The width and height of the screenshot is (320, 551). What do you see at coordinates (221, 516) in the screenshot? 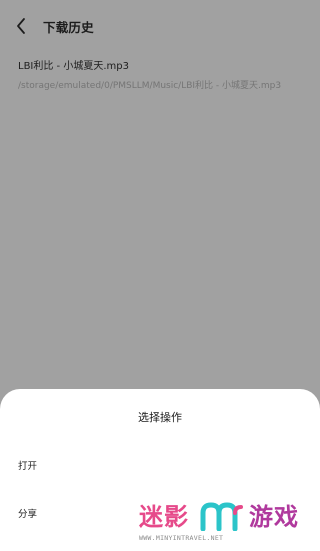
I see `mm-logo` at bounding box center [221, 516].